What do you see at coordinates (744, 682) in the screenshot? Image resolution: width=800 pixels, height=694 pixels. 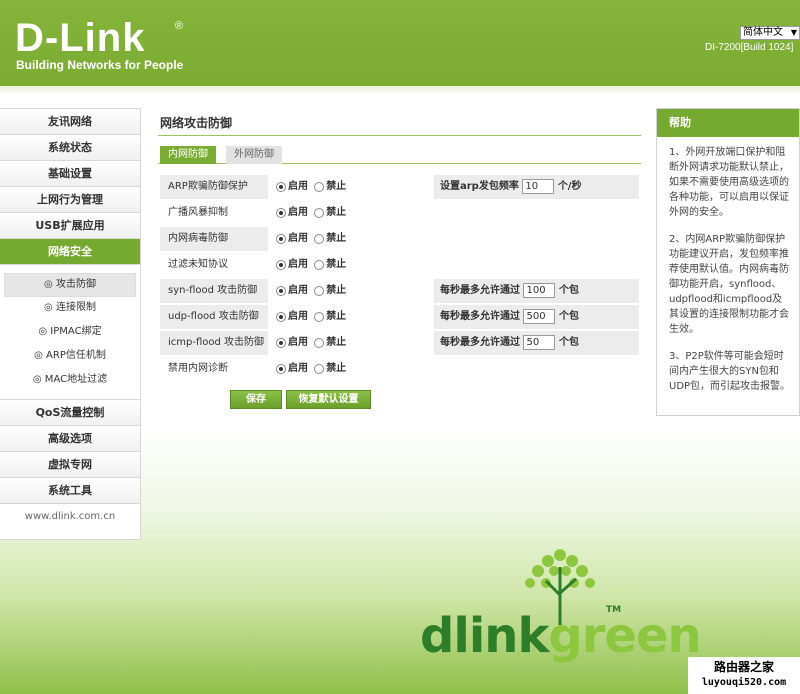 I see `watermark-url: luyouqi520.com` at bounding box center [744, 682].